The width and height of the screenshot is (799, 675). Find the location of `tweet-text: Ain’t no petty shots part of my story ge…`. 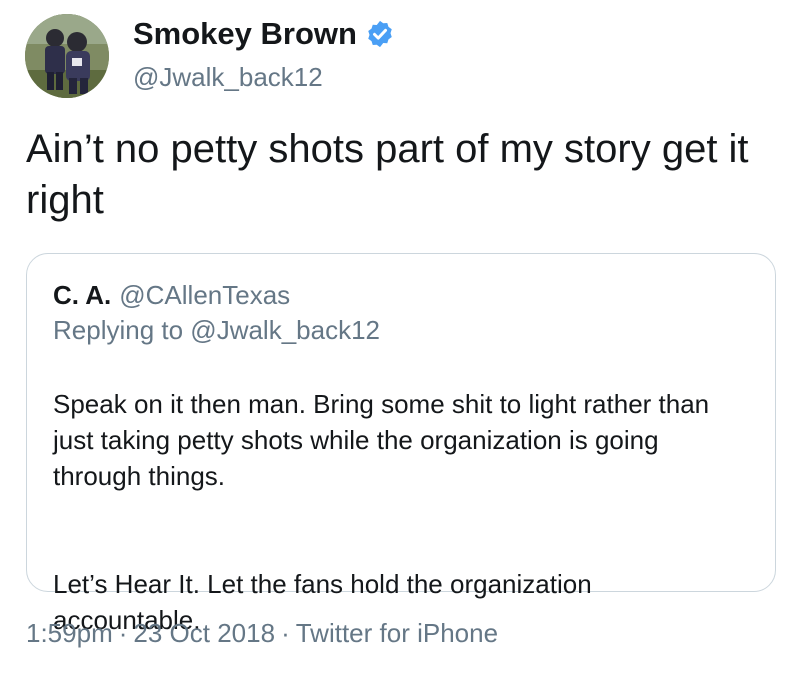

tweet-text: Ain’t no petty shots part of my story ge… is located at coordinates (387, 174).